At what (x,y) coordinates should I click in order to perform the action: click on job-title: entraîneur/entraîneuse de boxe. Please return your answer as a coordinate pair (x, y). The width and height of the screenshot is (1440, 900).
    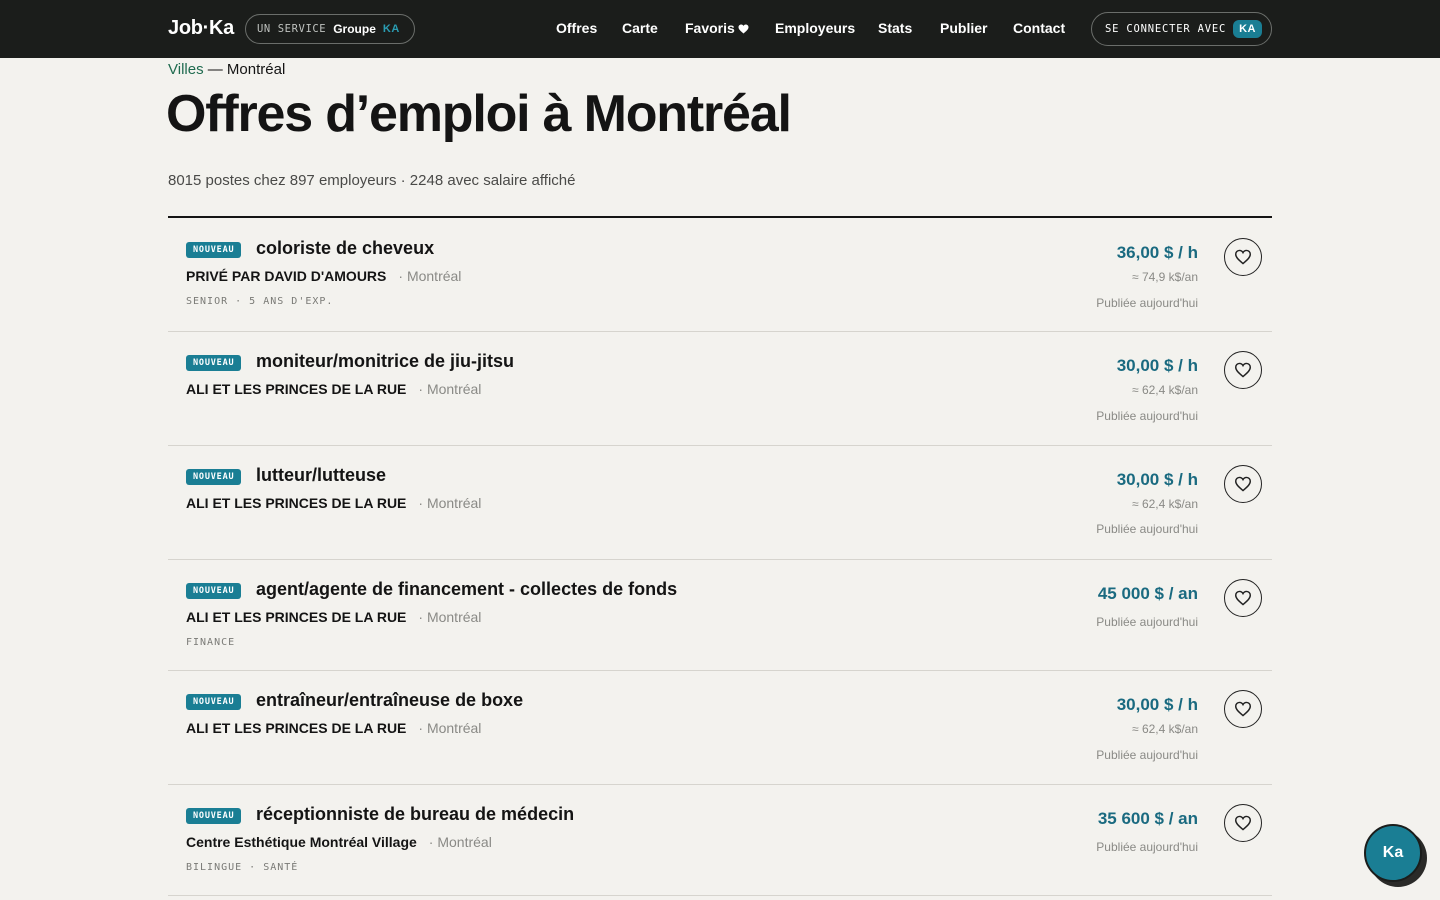
    Looking at the image, I should click on (389, 700).